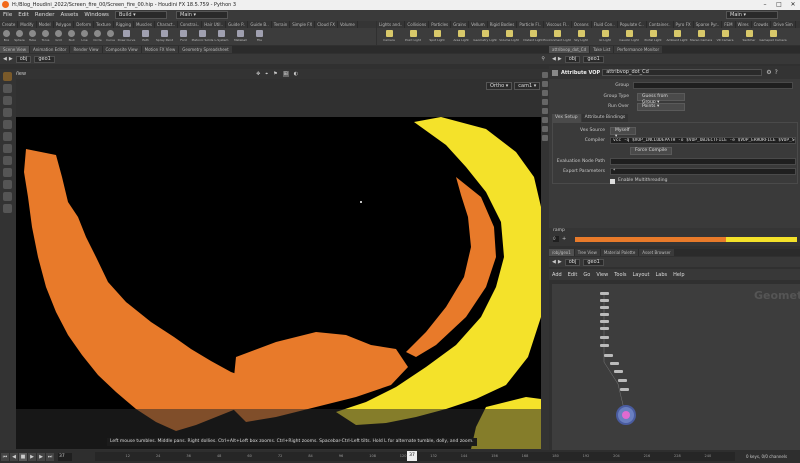 This screenshot has height=463, width=800. What do you see at coordinates (141, 15) in the screenshot?
I see `desktop-select: Build ▾` at bounding box center [141, 15].